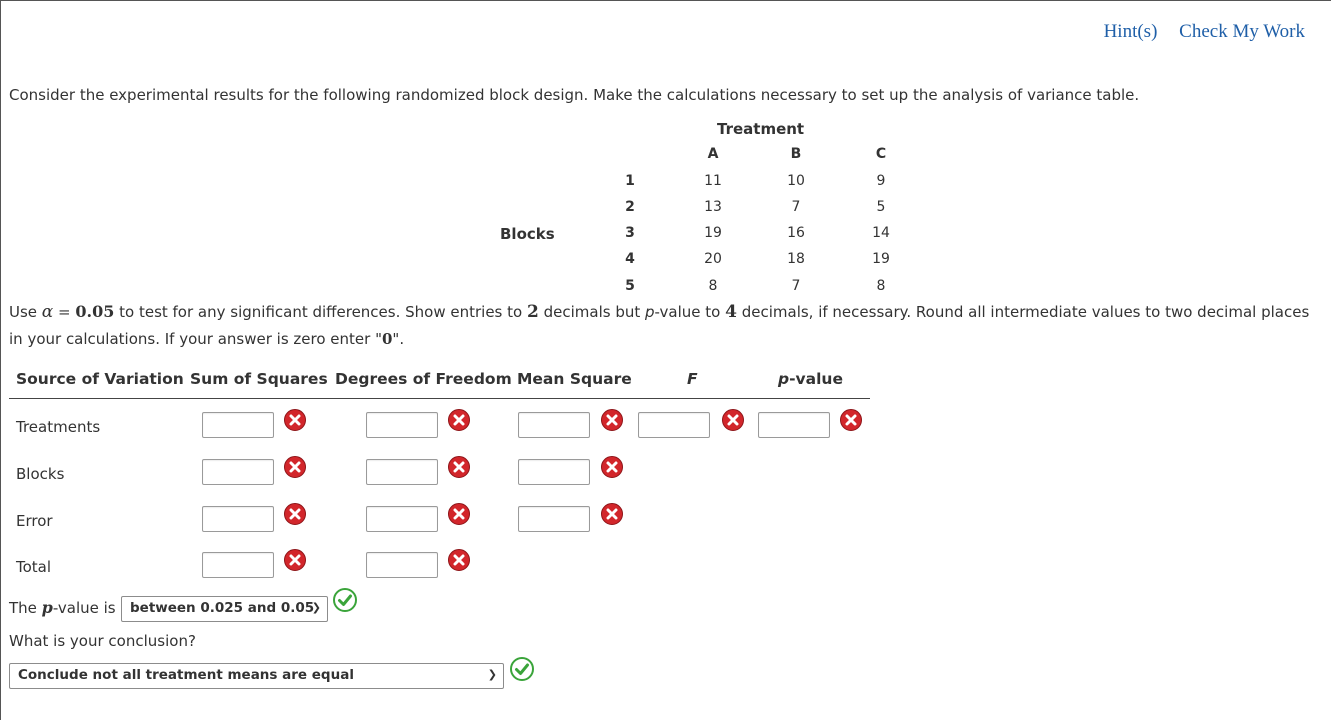 Image resolution: width=1332 pixels, height=721 pixels. What do you see at coordinates (34, 567) in the screenshot?
I see `row-label-total: Total` at bounding box center [34, 567].